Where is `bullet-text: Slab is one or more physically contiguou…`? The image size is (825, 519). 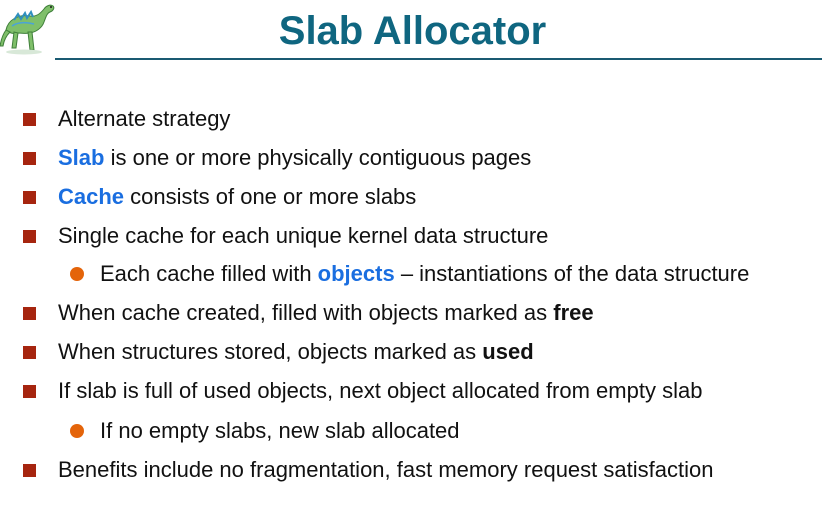 bullet-text: Slab is one or more physically contiguou… is located at coordinates (294, 158).